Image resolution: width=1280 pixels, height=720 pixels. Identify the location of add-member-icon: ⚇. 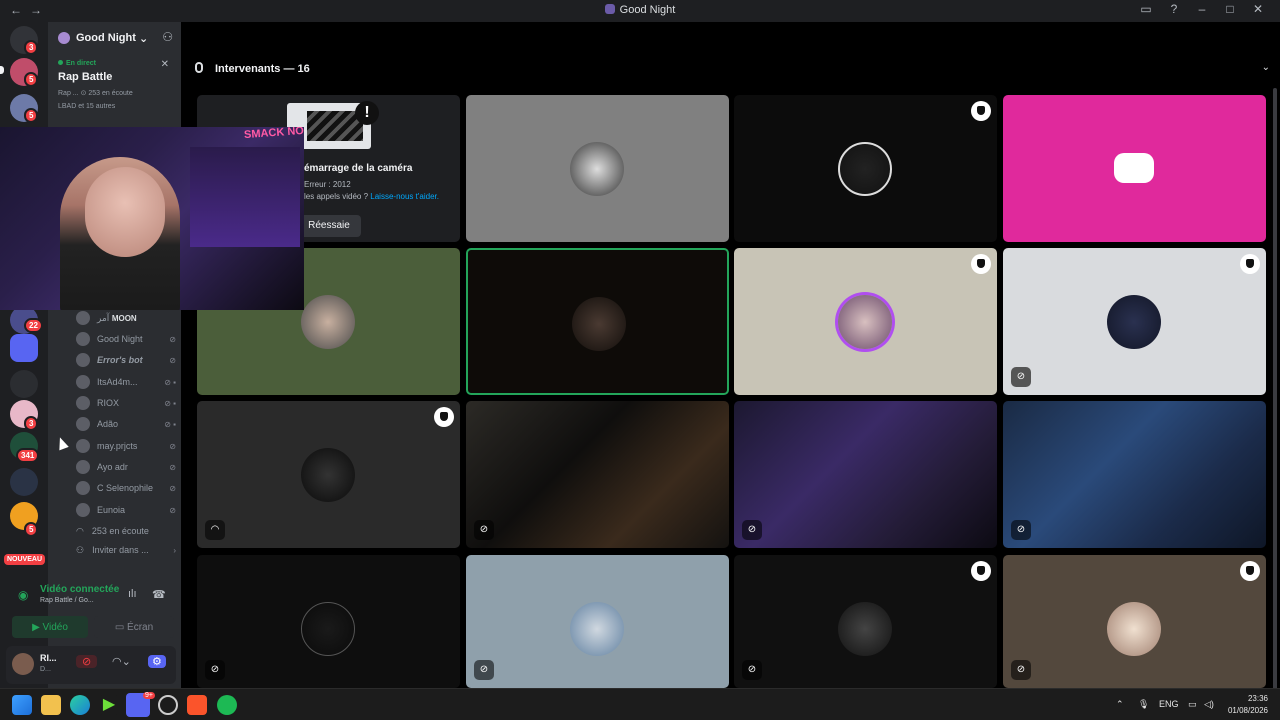
(167, 37).